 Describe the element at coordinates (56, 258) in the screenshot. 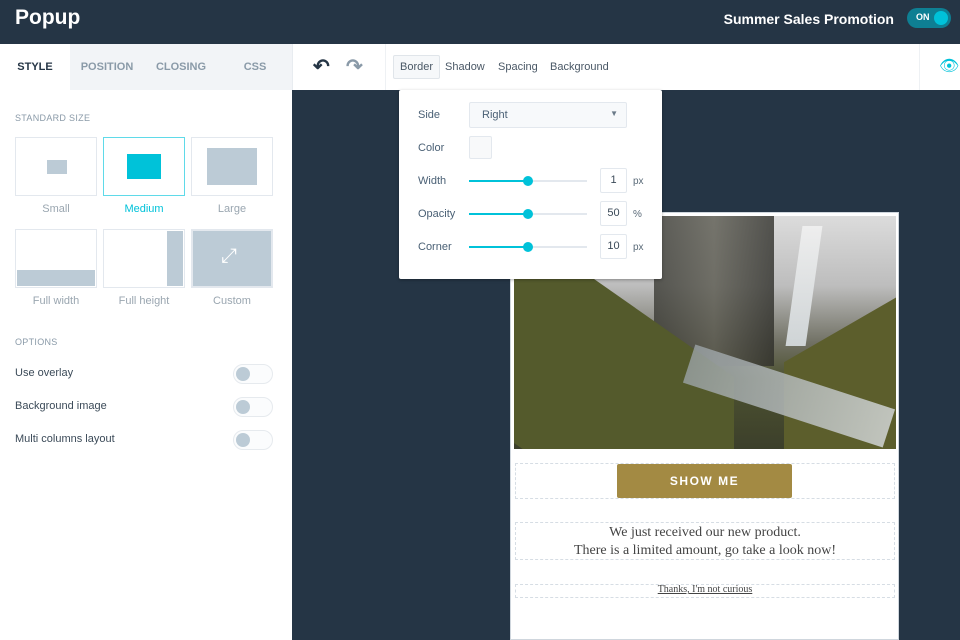

I see `size-full-width` at that location.